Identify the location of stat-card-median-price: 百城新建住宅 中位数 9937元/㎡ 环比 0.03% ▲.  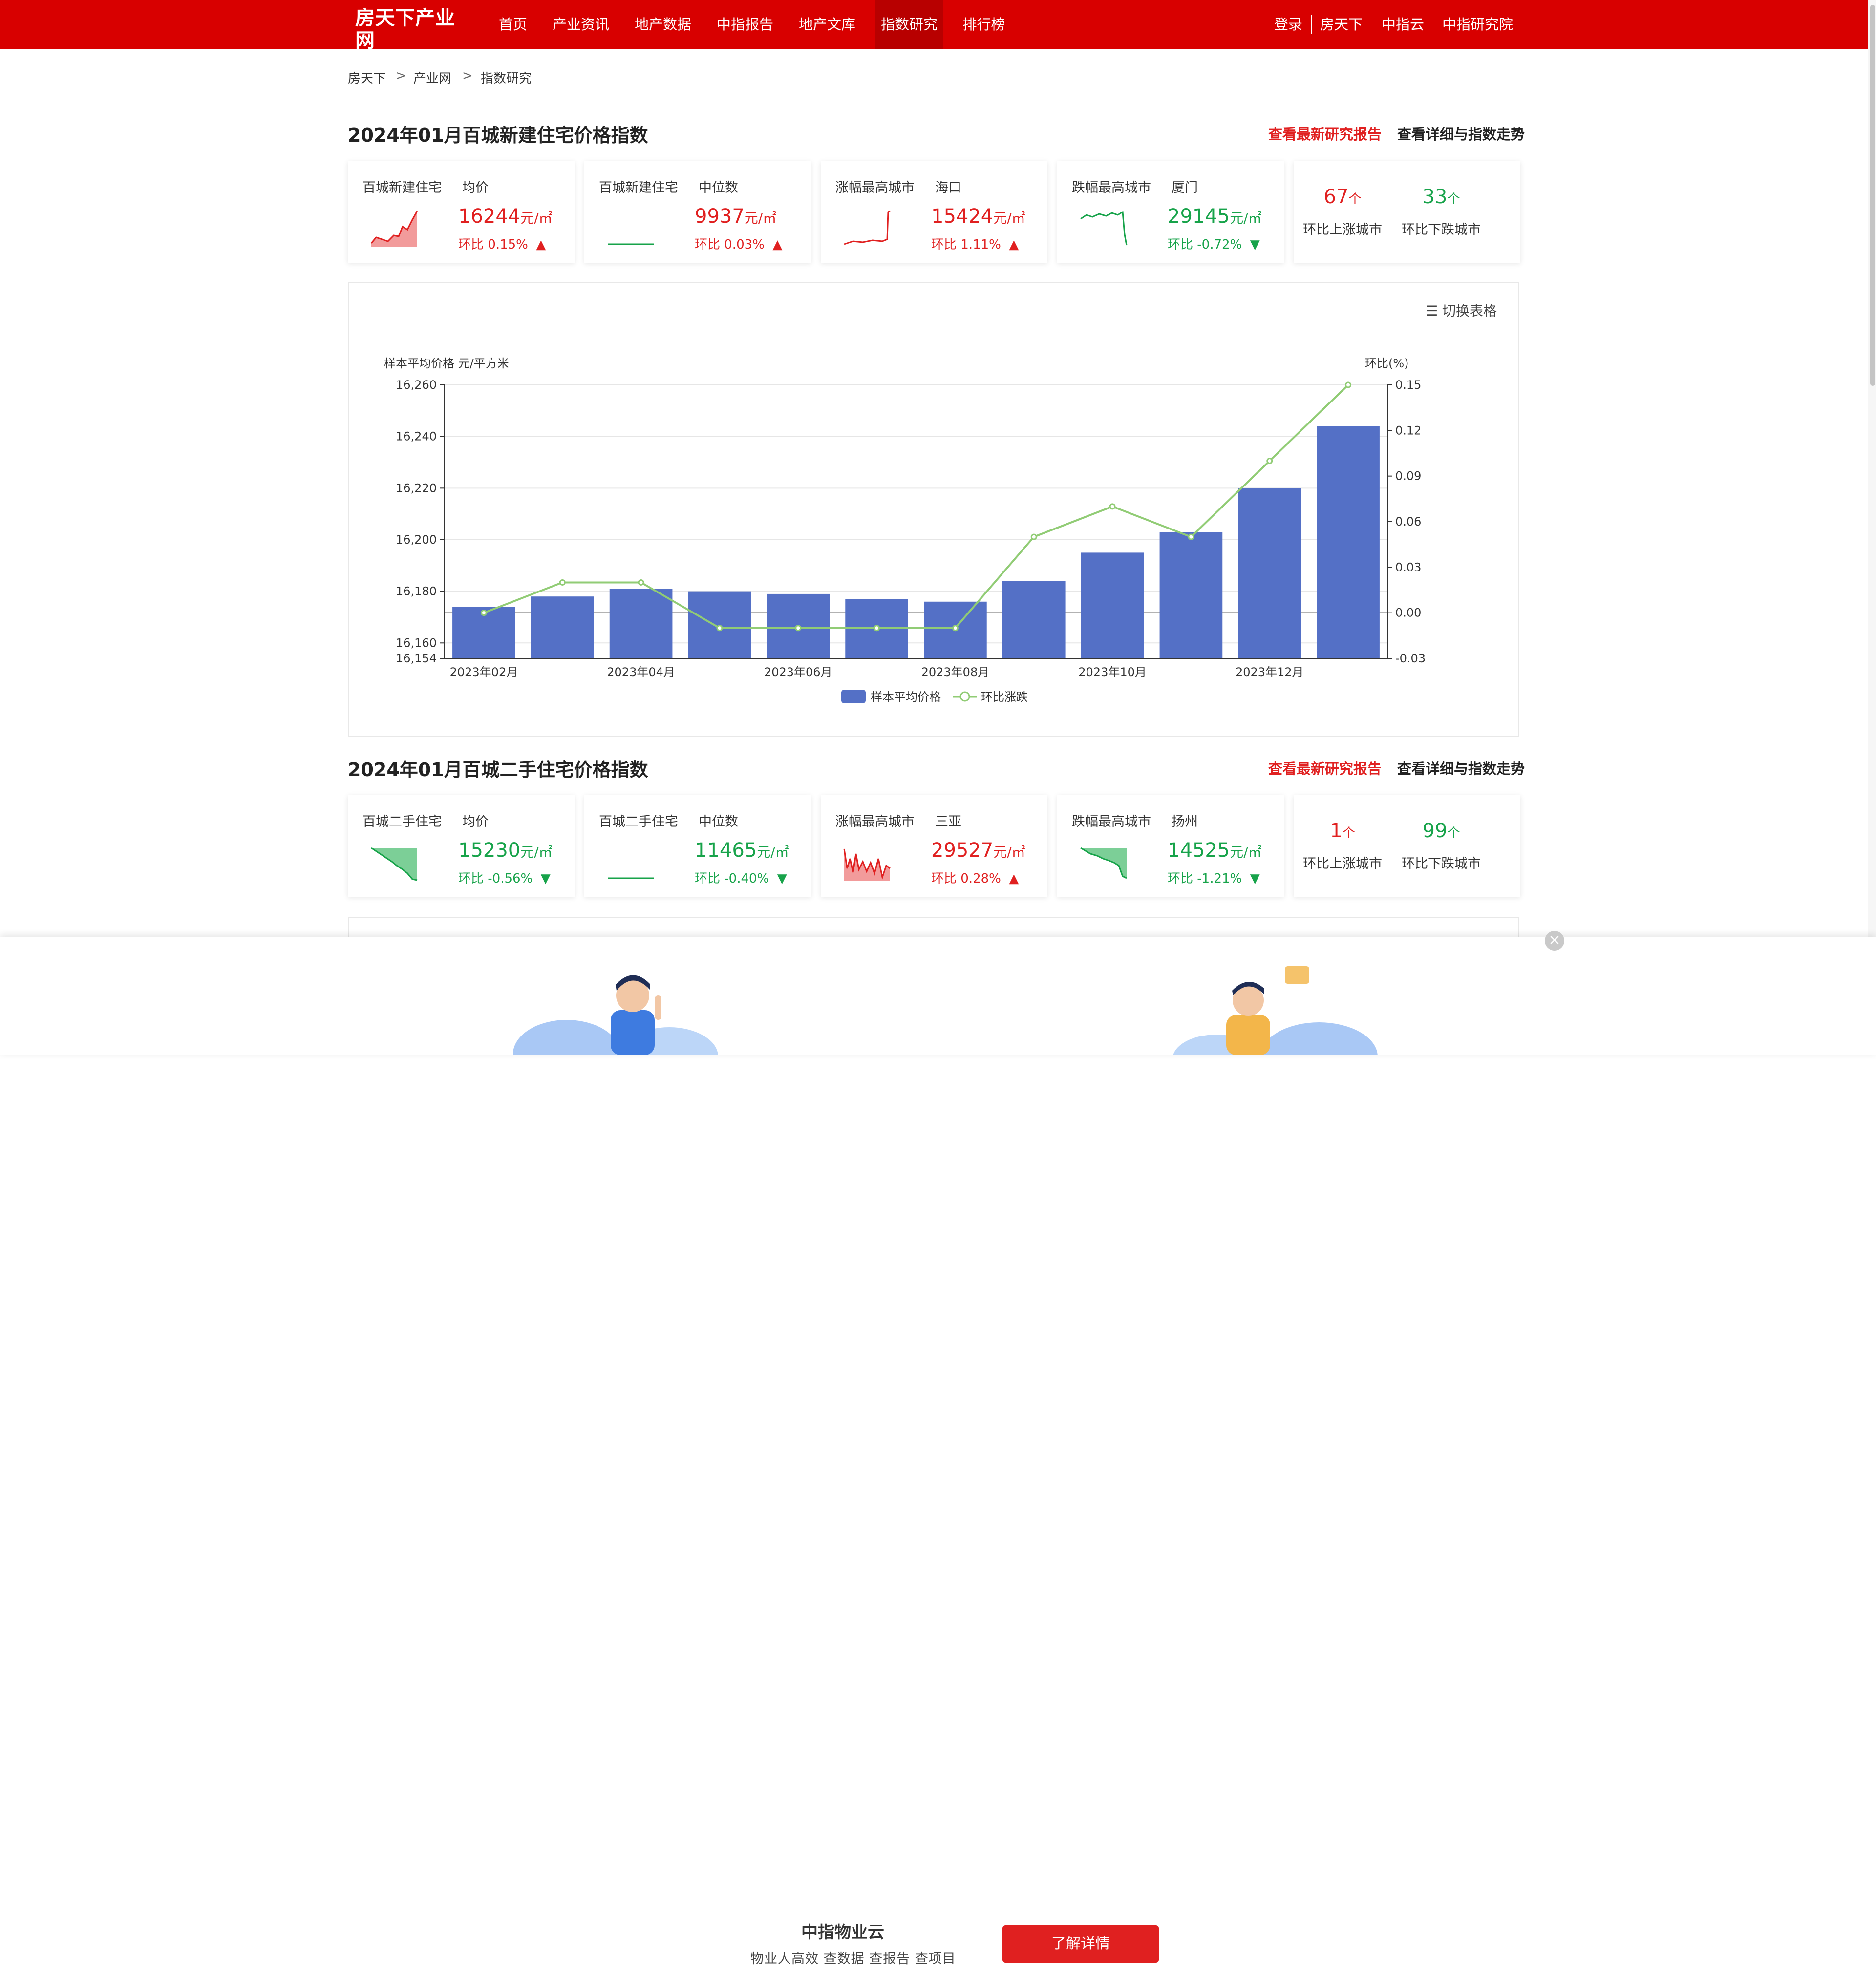
(697, 212).